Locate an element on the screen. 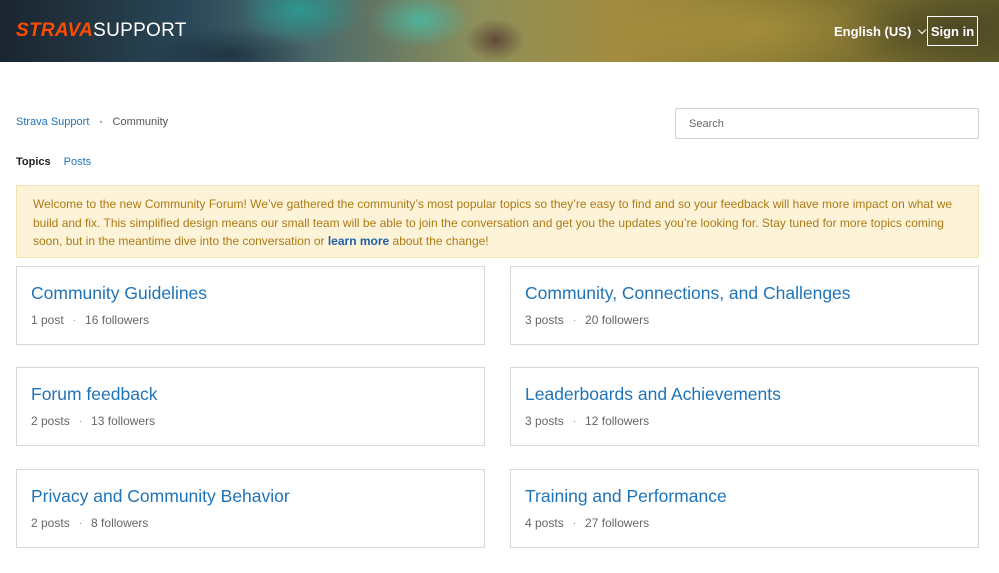 Image resolution: width=999 pixels, height=573 pixels. topic-title: Community Guidelines is located at coordinates (119, 293).